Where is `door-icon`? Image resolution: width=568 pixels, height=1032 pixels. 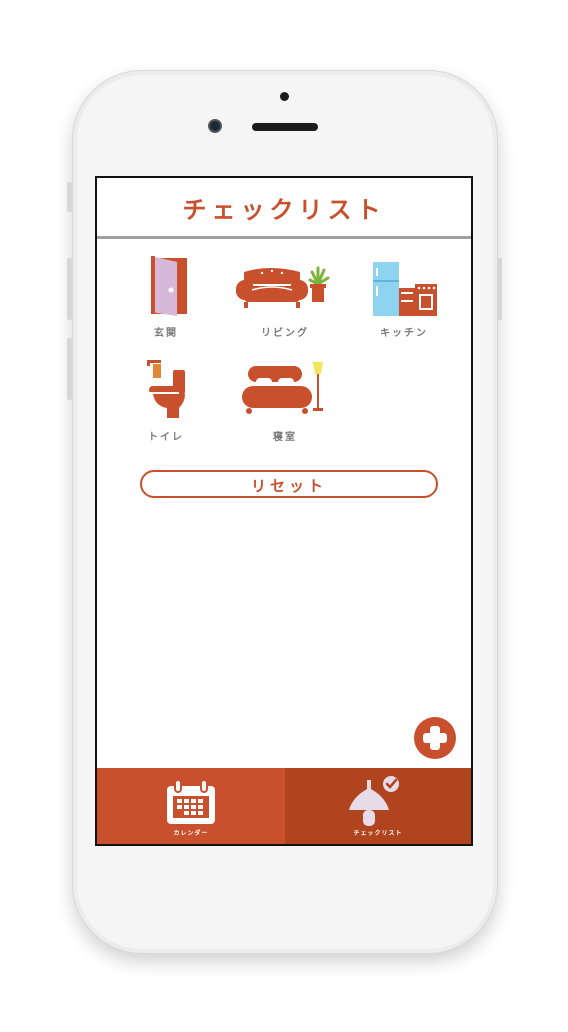
door-icon is located at coordinates (169, 286).